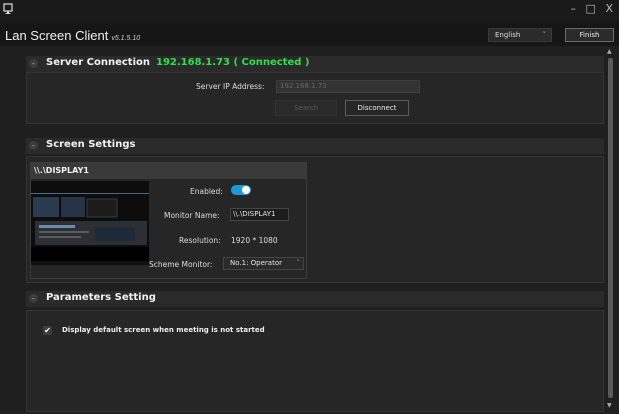 The image size is (619, 414). I want to click on enabled-label: Enabled:, so click(206, 191).